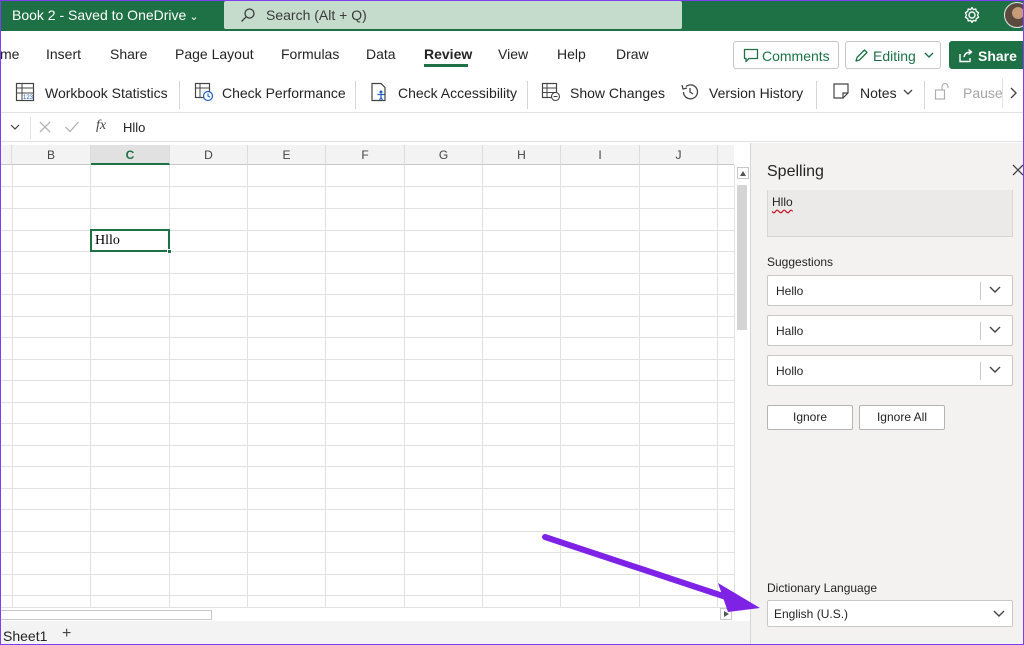 Image resolution: width=1024 pixels, height=645 pixels. I want to click on share-button: Share, so click(986, 55).